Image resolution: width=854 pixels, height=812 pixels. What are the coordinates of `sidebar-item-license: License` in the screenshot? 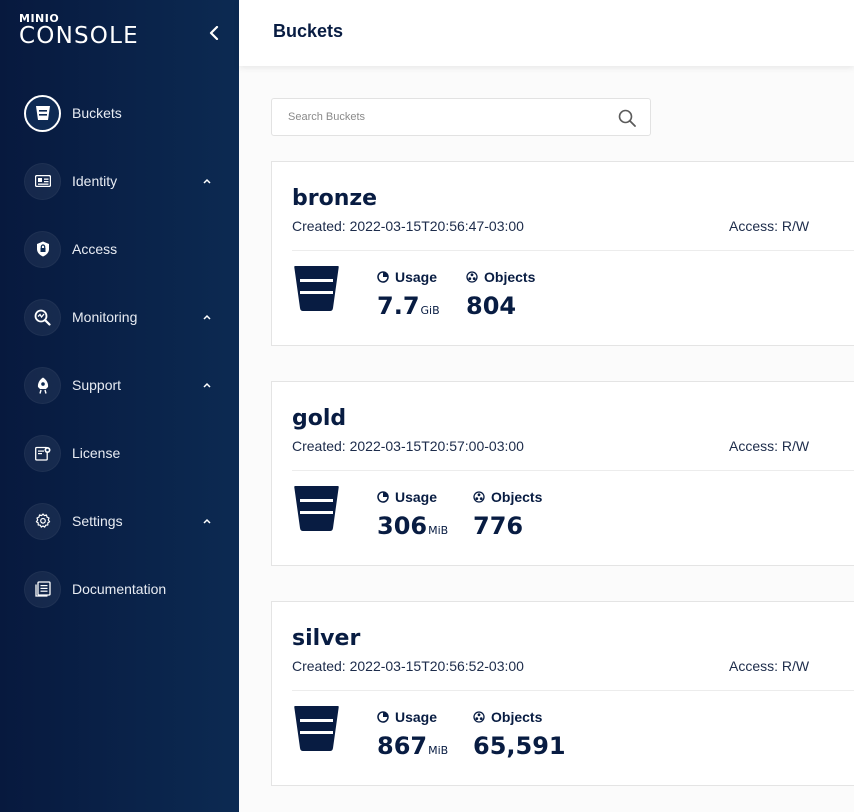 It's located at (124, 453).